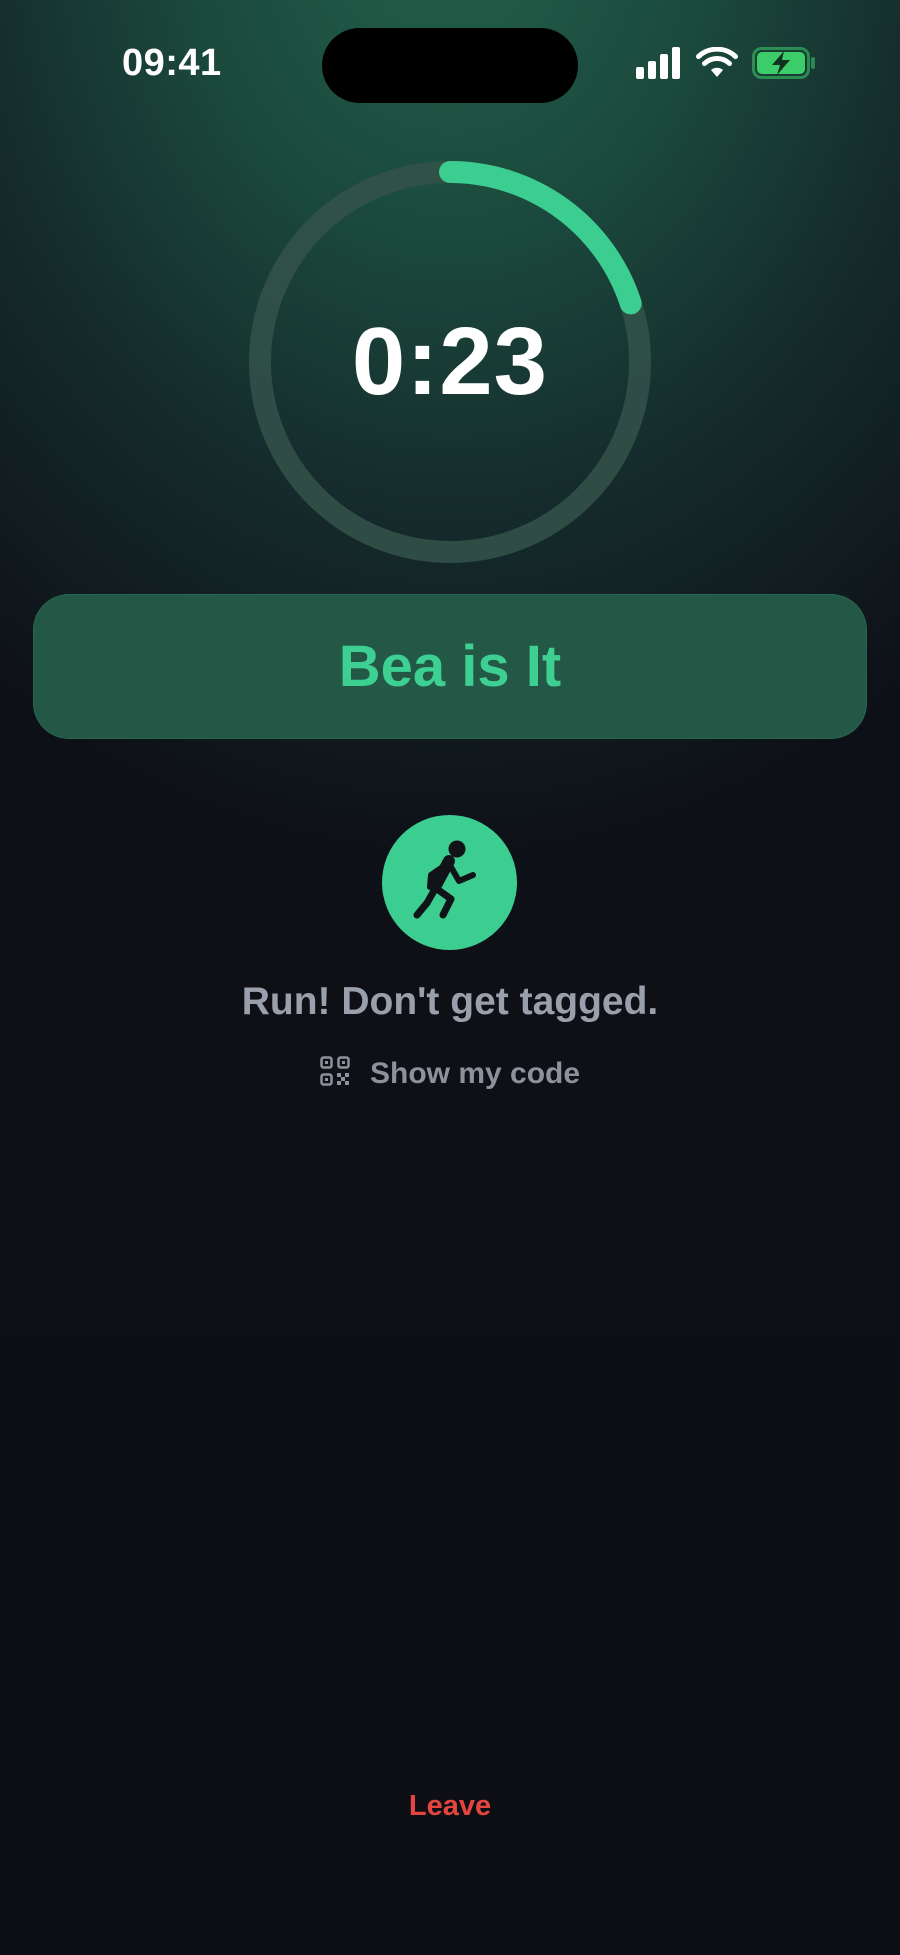 This screenshot has height=1955, width=900. Describe the element at coordinates (450, 1001) in the screenshot. I see `instruction-text: Run! Don't get tagged.` at that location.